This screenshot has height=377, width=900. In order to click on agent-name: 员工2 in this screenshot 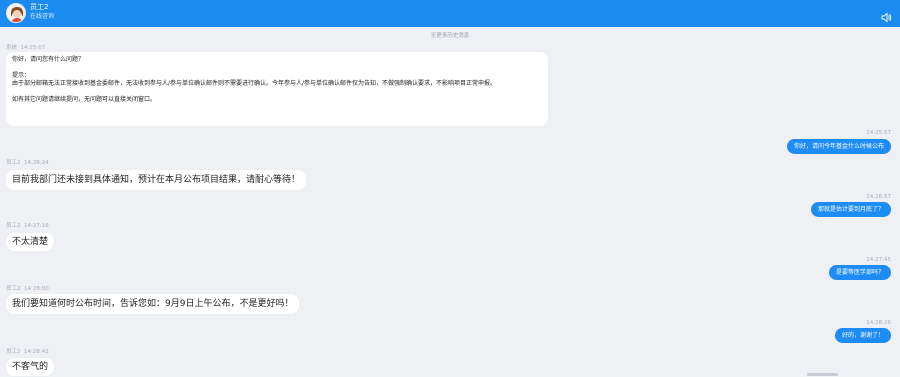, I will do `click(39, 7)`.